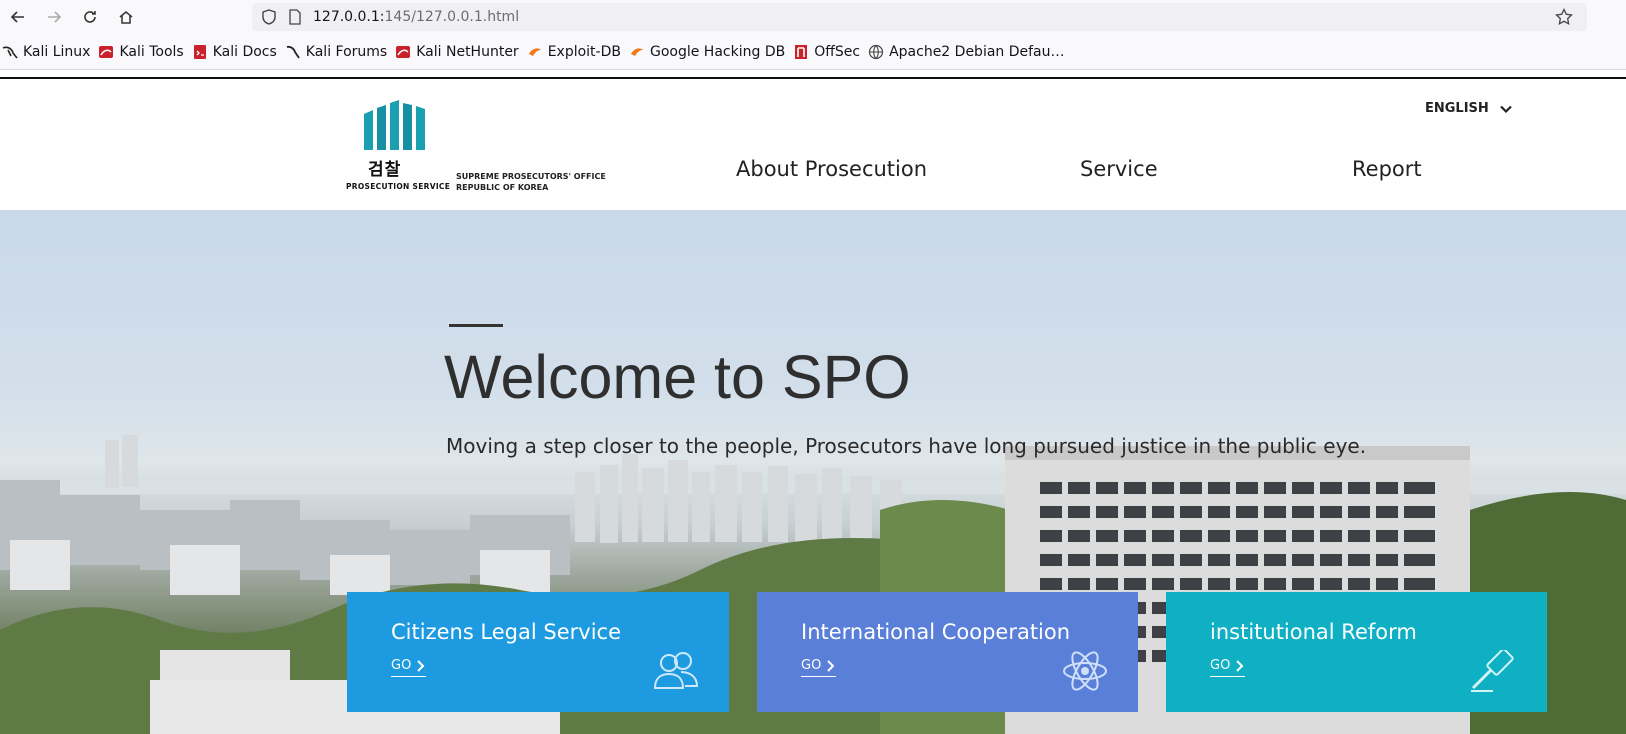 The image size is (1626, 734). What do you see at coordinates (1492, 671) in the screenshot?
I see `gavel-icon` at bounding box center [1492, 671].